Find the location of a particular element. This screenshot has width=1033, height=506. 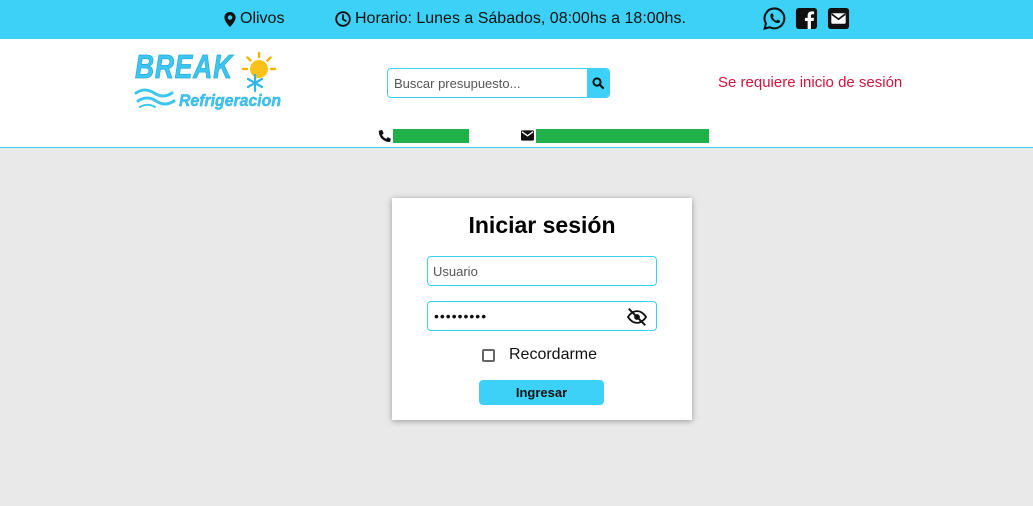

password-field: ••••••••• is located at coordinates (542, 316).